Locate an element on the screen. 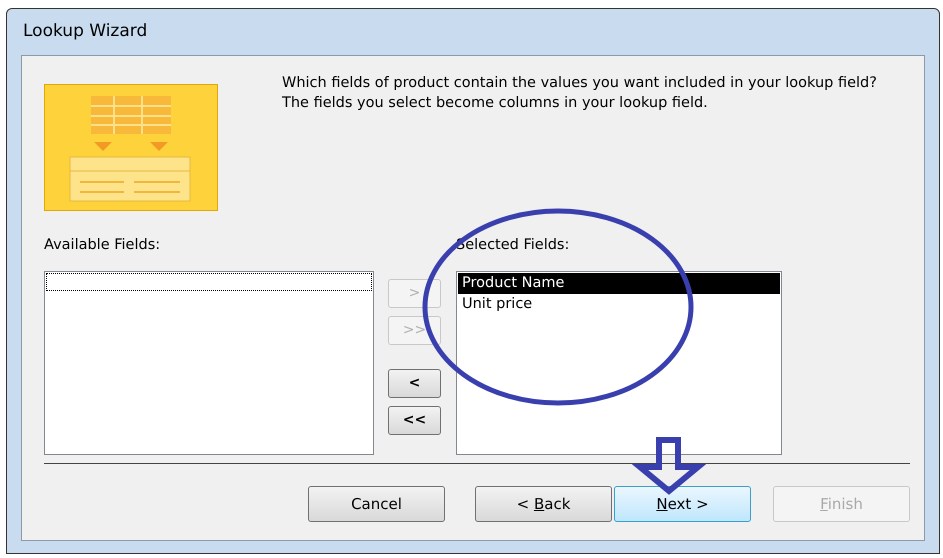 The height and width of the screenshot is (558, 943). dialog-button: Next > is located at coordinates (682, 504).